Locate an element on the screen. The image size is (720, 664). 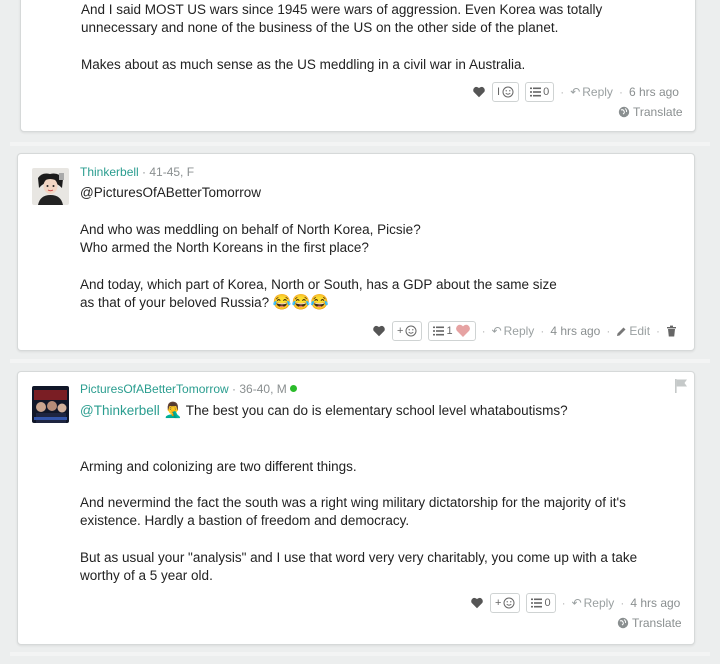
comment-actions: + 1 · ↶ Reply · 4 hrs ago · Edit · is located at coordinates (524, 331).